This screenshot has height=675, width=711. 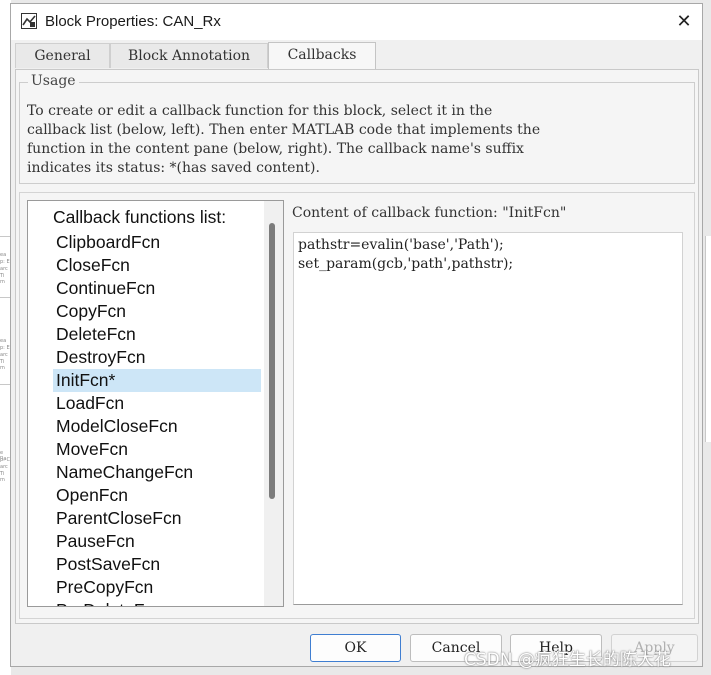 I want to click on list-item-loadfcn: LoadFcn, so click(x=157, y=403).